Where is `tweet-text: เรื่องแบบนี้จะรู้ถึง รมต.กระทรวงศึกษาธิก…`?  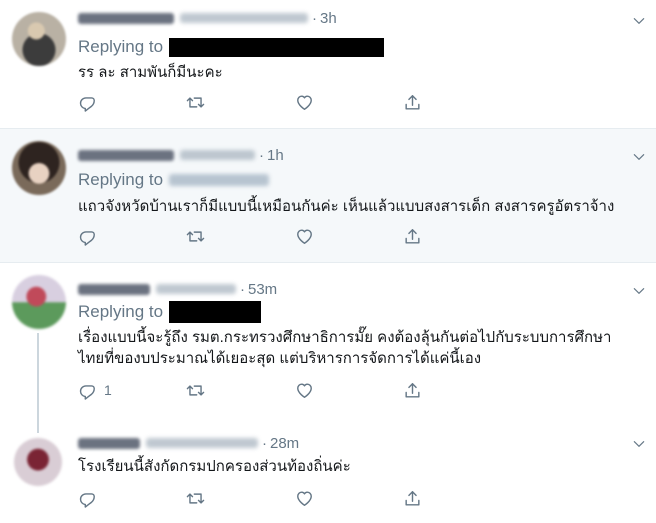 tweet-text: เรื่องแบบนี้จะรู้ถึง รมต.กระทรวงศึกษาธิก… is located at coordinates (363, 348).